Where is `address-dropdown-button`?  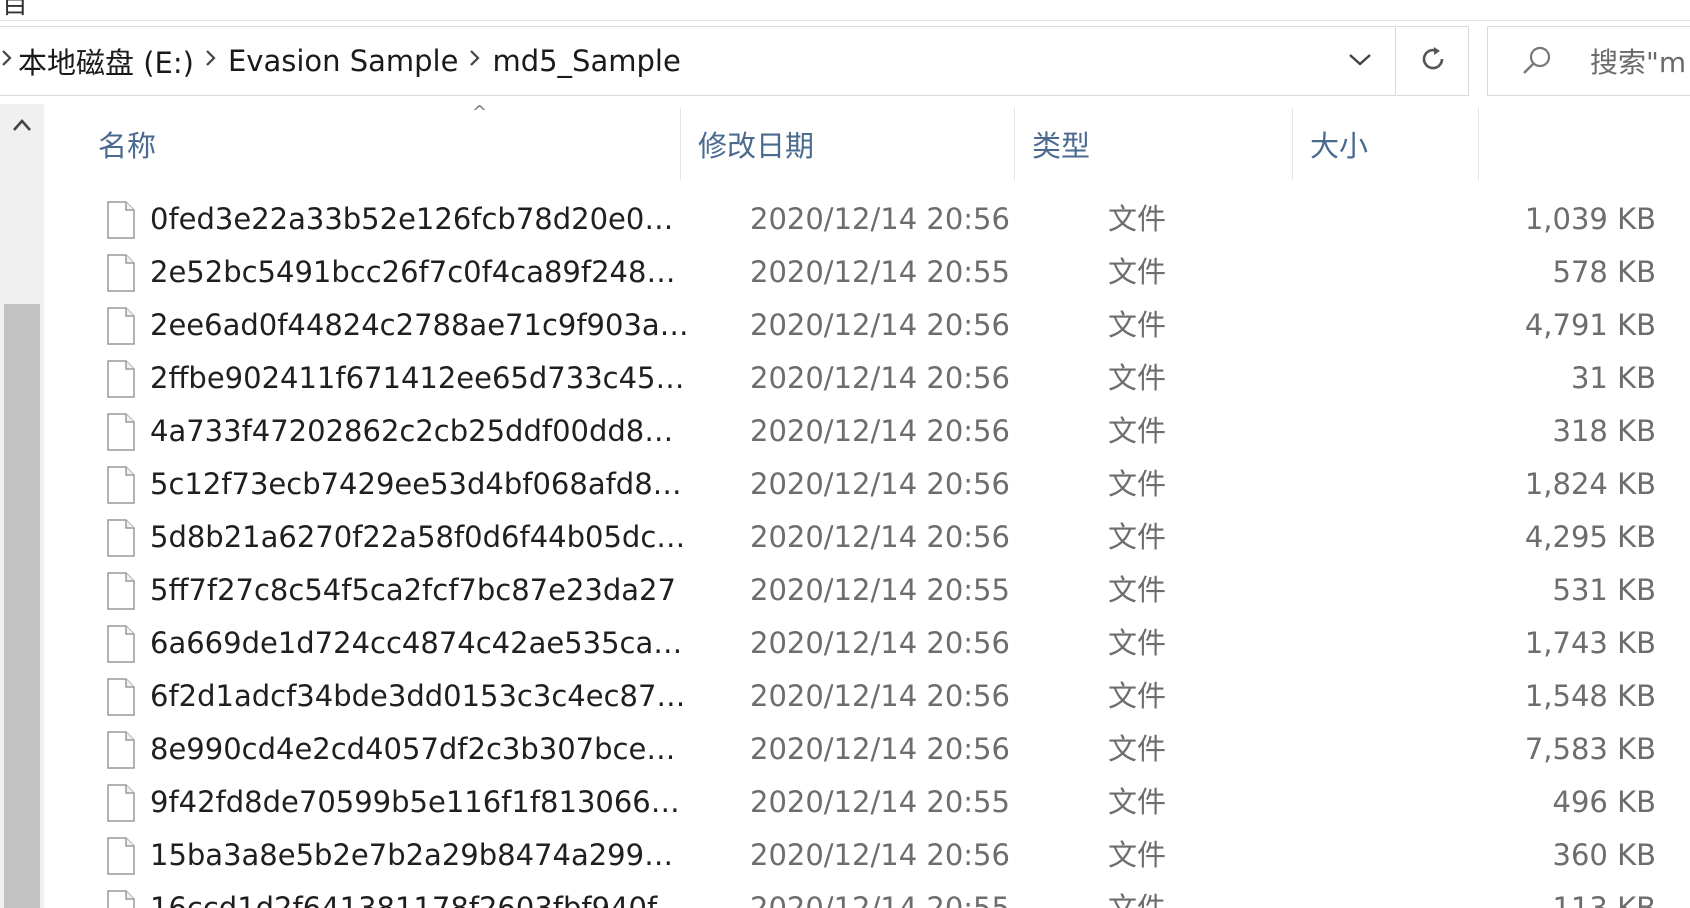
address-dropdown-button is located at coordinates (1360, 61).